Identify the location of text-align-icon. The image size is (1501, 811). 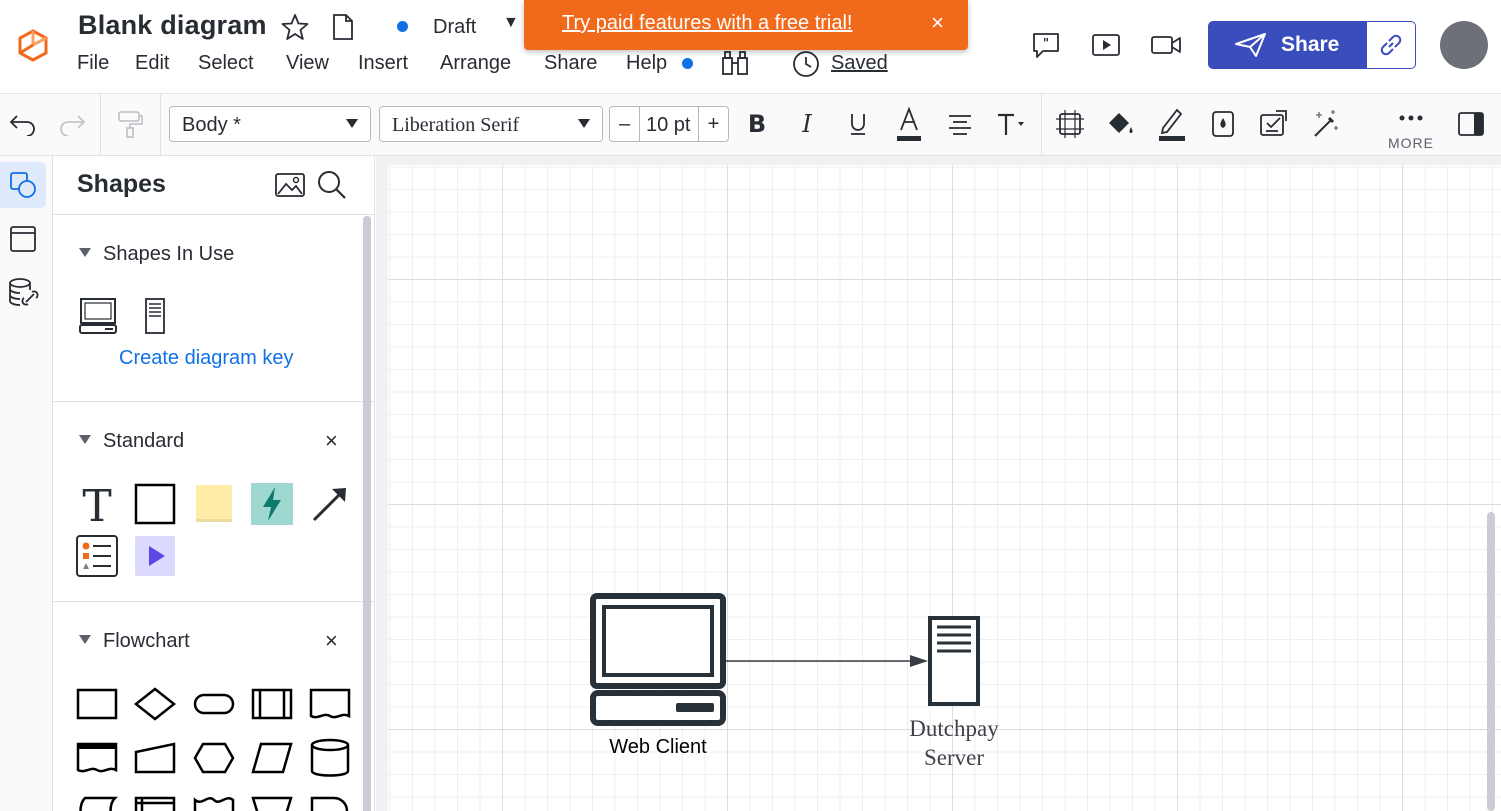
(960, 124).